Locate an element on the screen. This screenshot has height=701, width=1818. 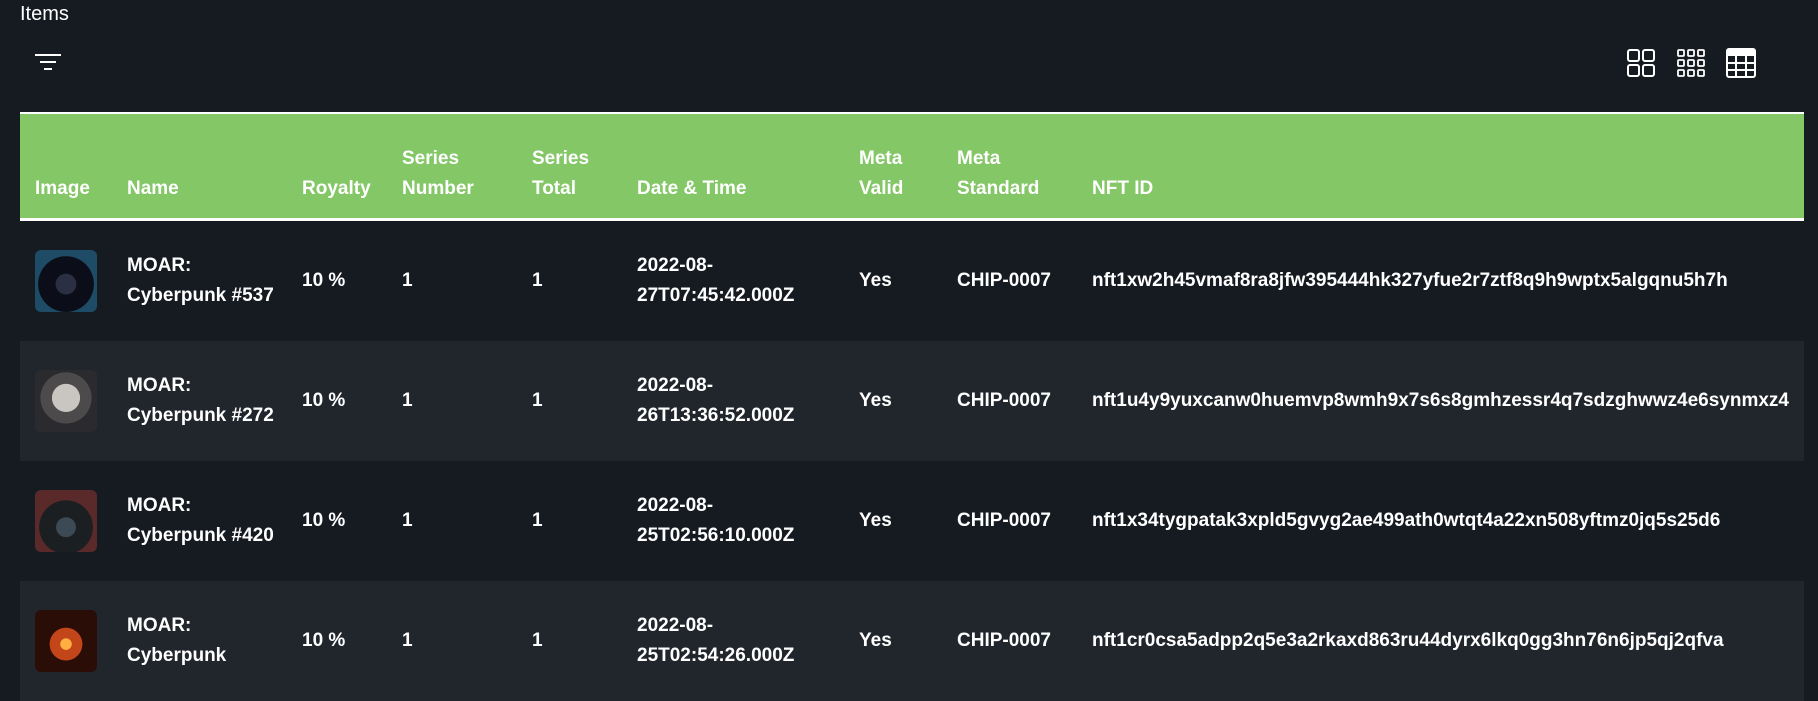
name-cell: MOAR: Cyberpunk #420 is located at coordinates (200, 520).